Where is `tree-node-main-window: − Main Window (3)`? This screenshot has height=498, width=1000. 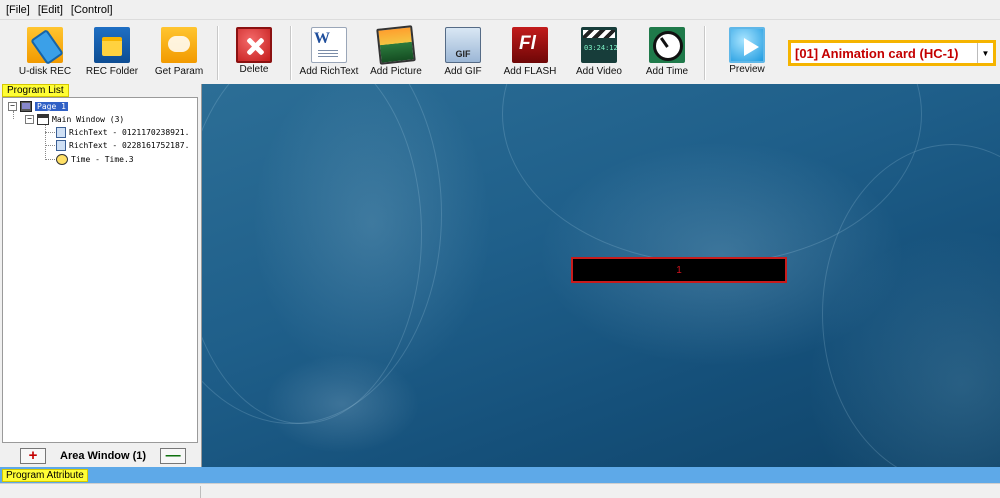 tree-node-main-window: − Main Window (3) is located at coordinates (74, 119).